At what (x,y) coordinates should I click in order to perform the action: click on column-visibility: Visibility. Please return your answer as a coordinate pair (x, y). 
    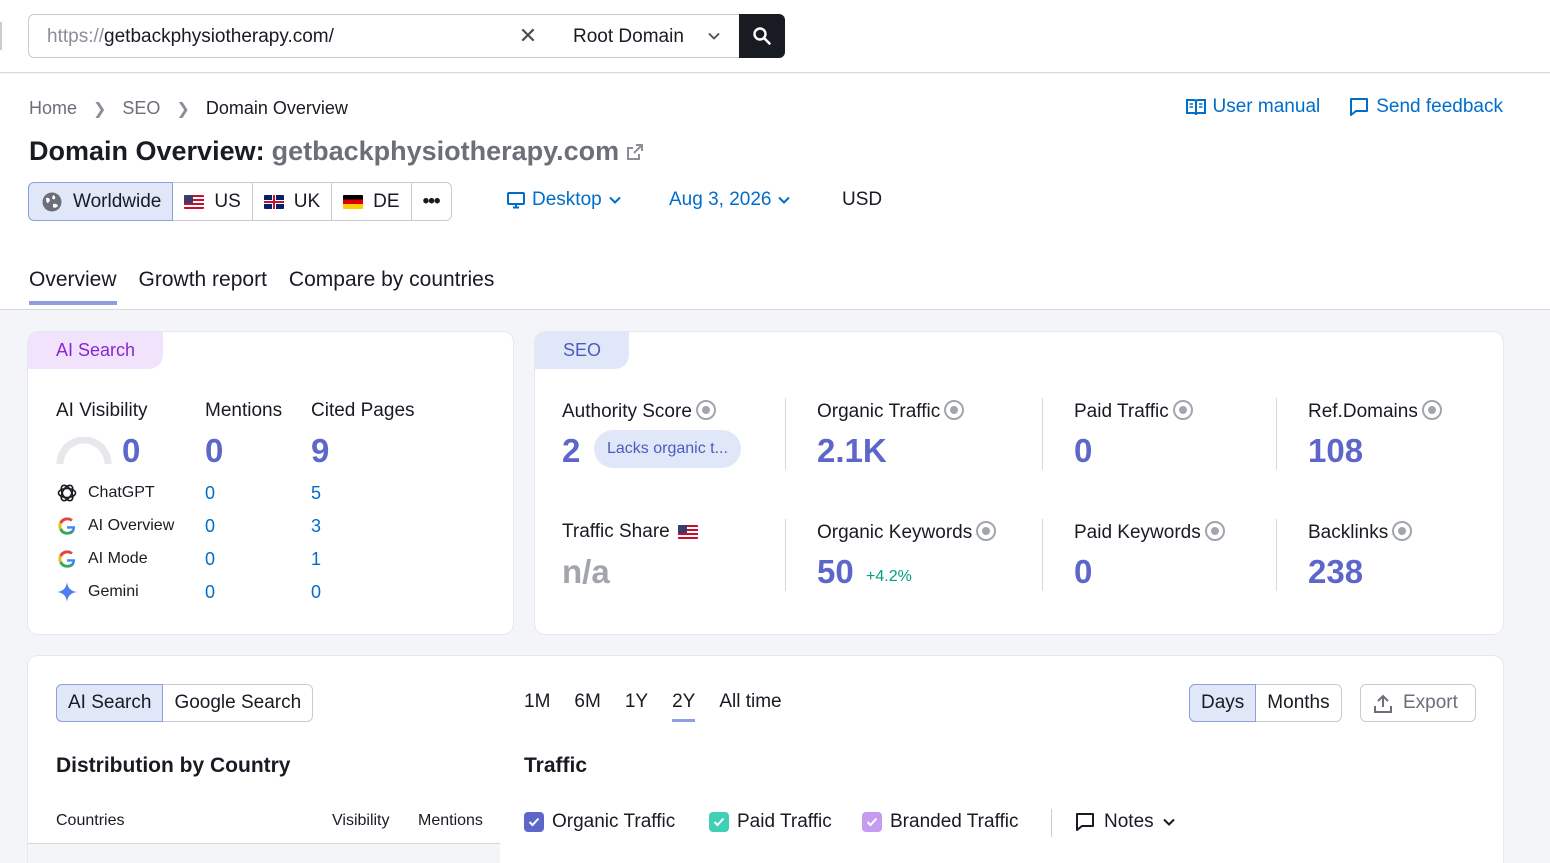
    Looking at the image, I should click on (361, 821).